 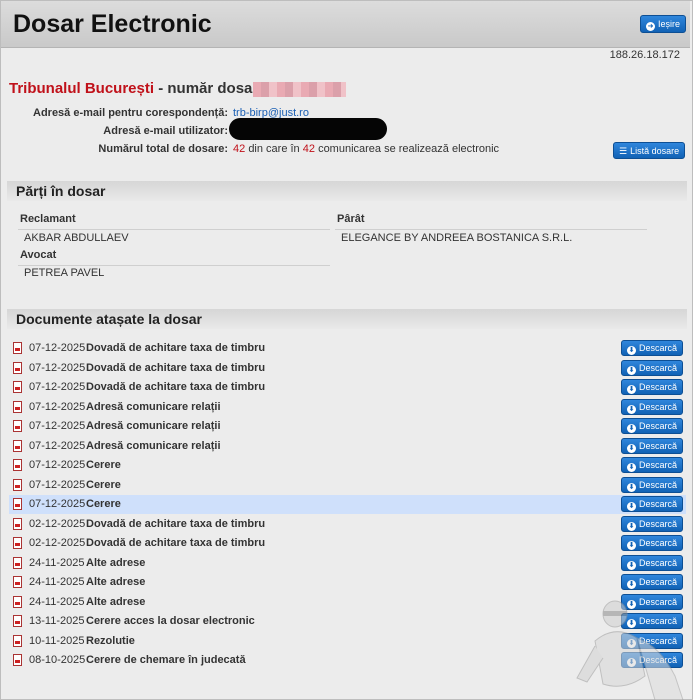 What do you see at coordinates (655, 151) in the screenshot?
I see `case-list-button-label: Listă dosare` at bounding box center [655, 151].